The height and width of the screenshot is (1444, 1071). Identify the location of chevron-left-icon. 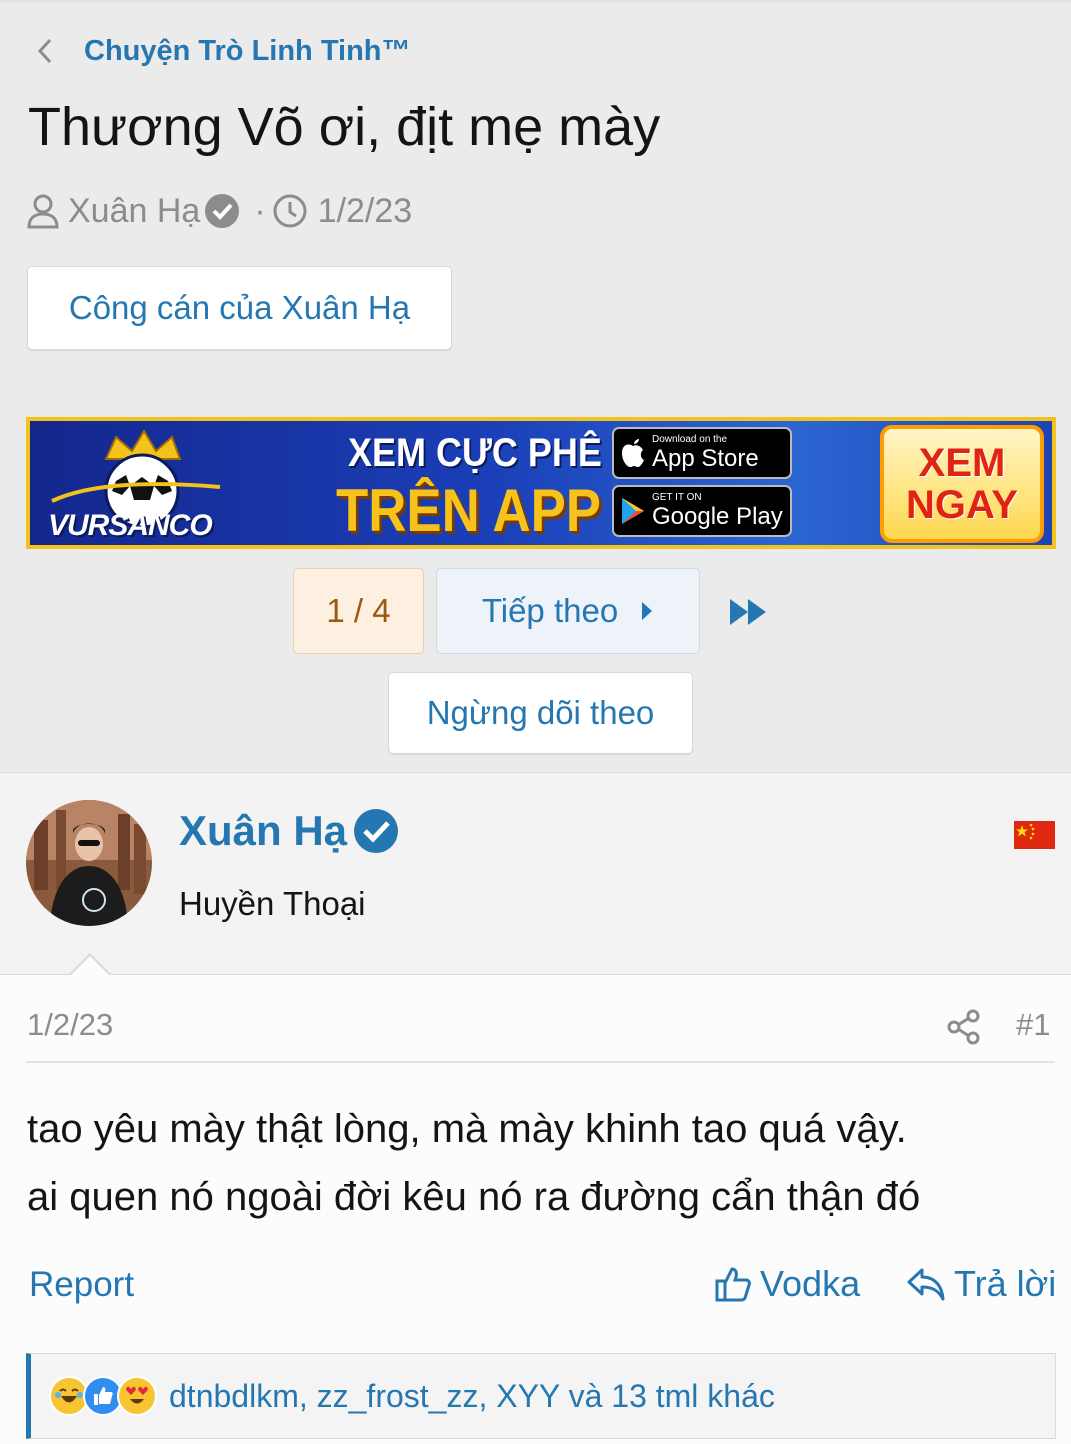
(45, 51).